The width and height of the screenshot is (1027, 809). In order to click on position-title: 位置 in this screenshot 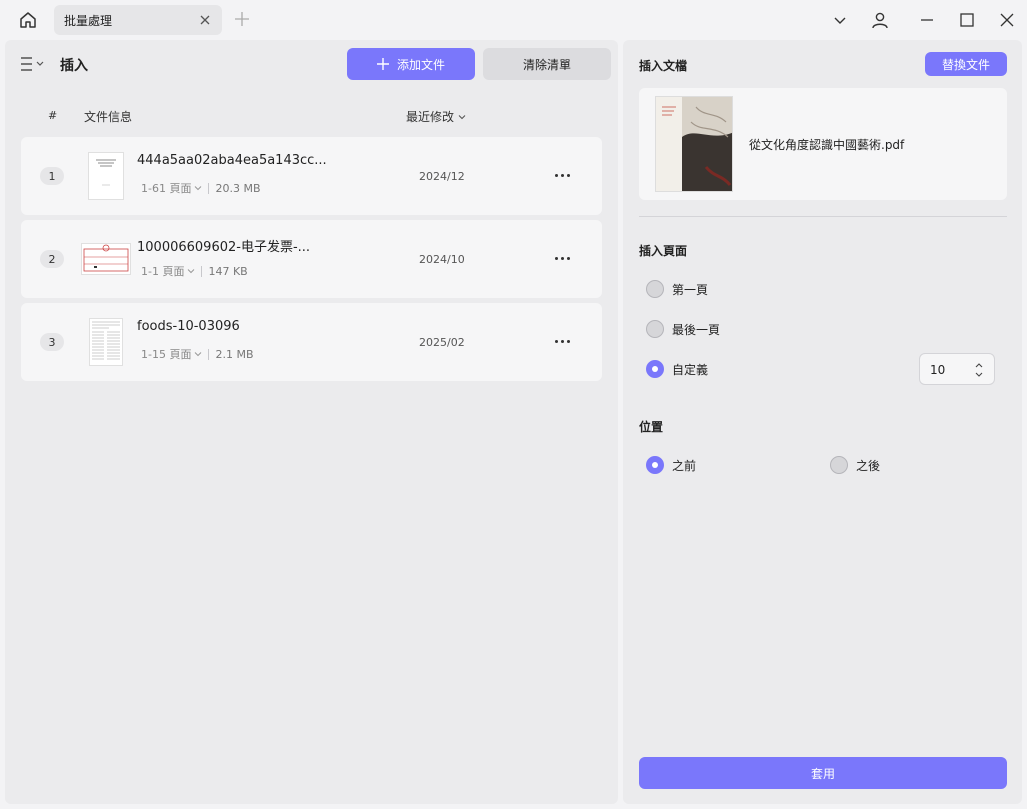, I will do `click(651, 427)`.